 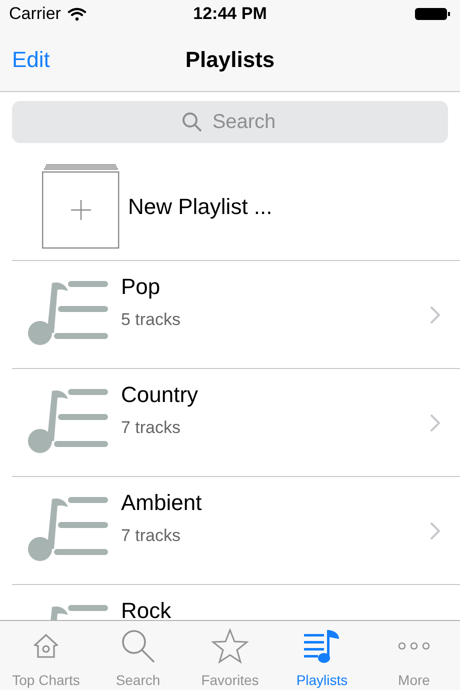 I want to click on star-icon, so click(x=230, y=646).